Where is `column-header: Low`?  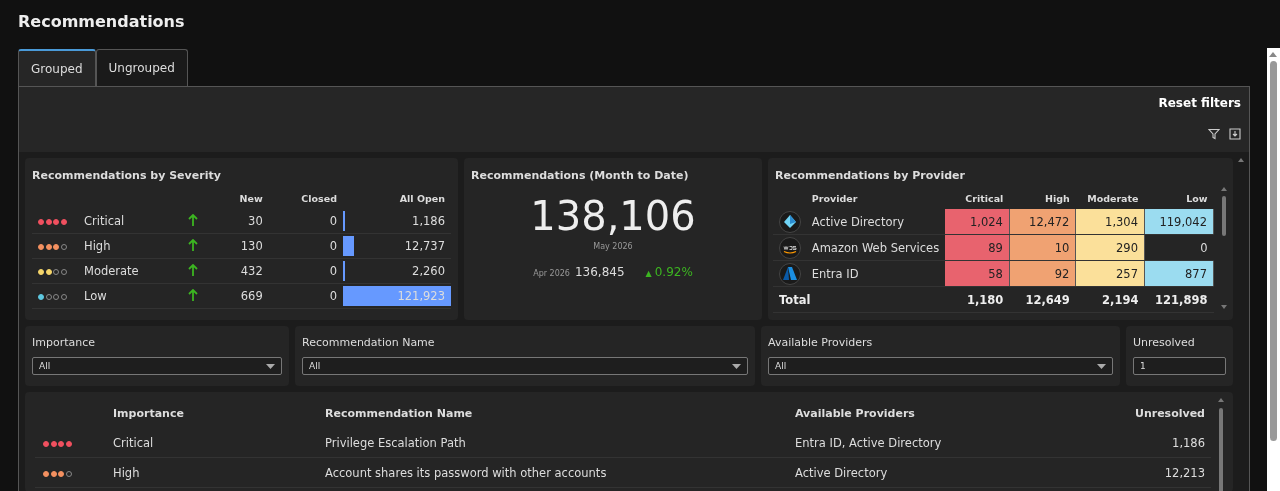
column-header: Low is located at coordinates (1179, 198).